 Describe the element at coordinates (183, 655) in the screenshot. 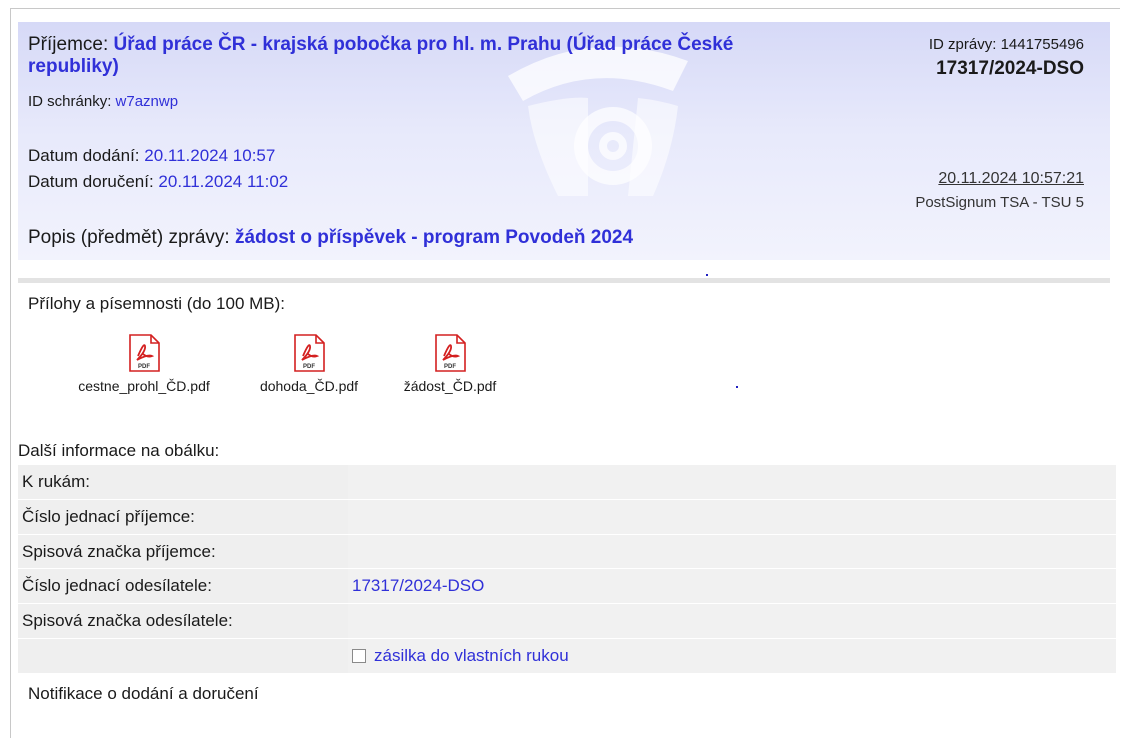

I see `envelope-field-label` at that location.